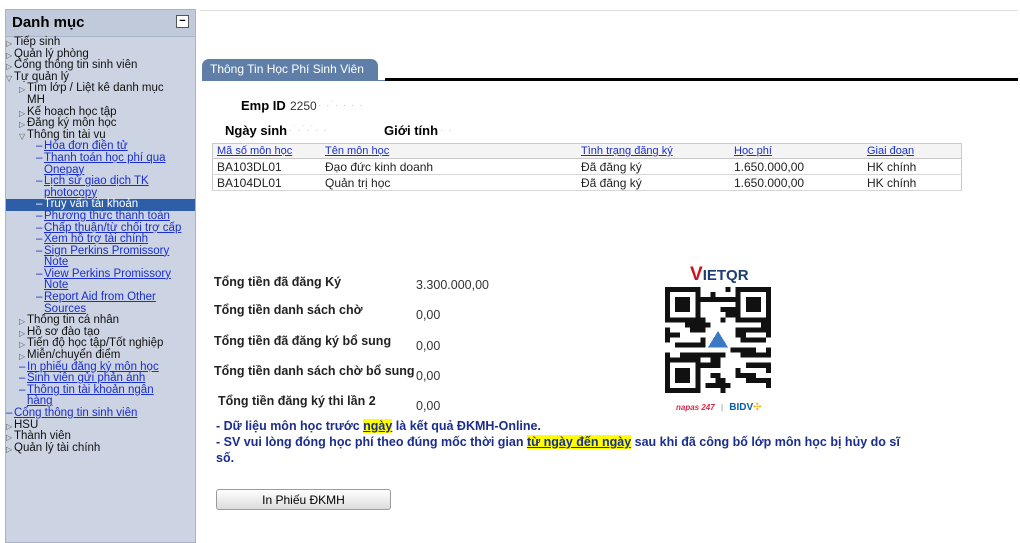 Image resolution: width=1020 pixels, height=543 pixels. What do you see at coordinates (449, 151) in the screenshot?
I see `col-header-ten-mon: Tên môn học` at bounding box center [449, 151].